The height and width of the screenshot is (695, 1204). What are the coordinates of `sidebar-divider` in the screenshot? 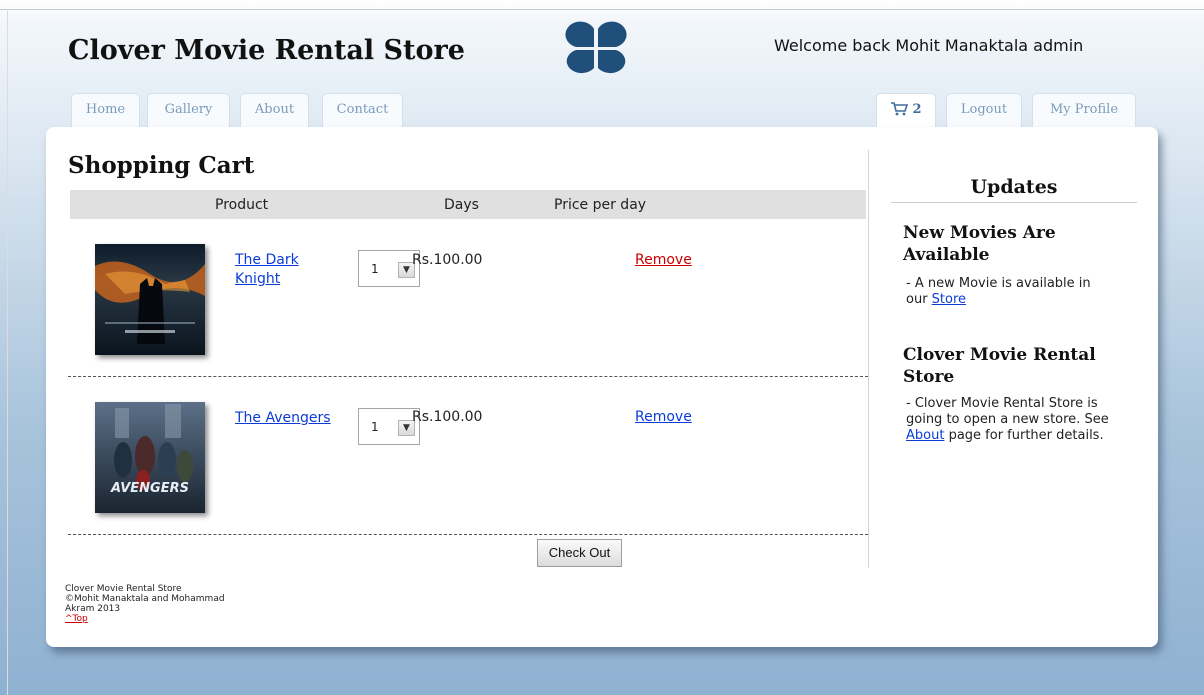 It's located at (868, 359).